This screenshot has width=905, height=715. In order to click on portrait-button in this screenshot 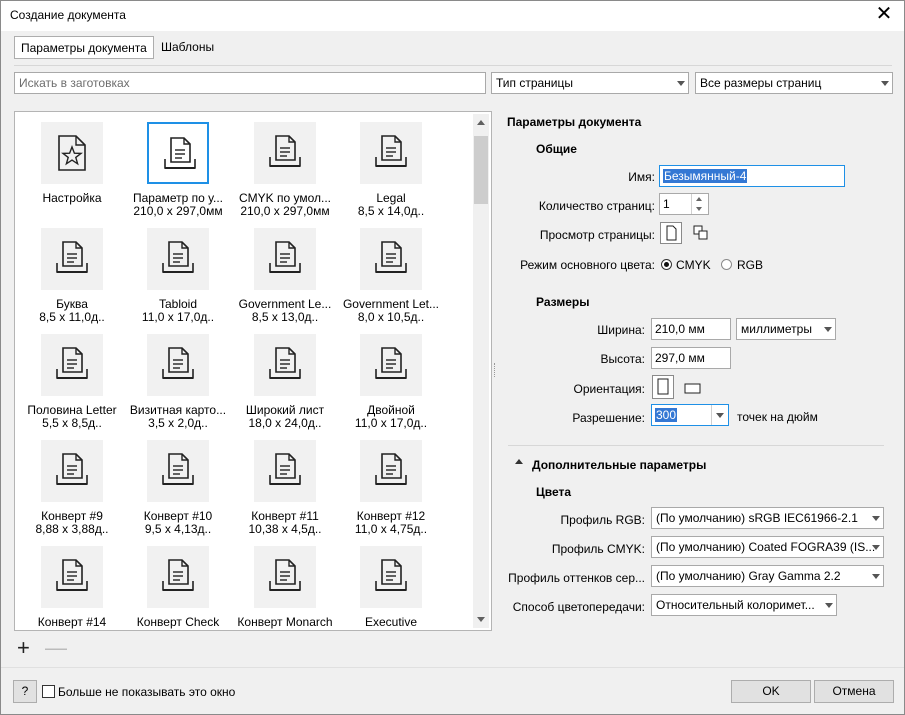, I will do `click(663, 387)`.